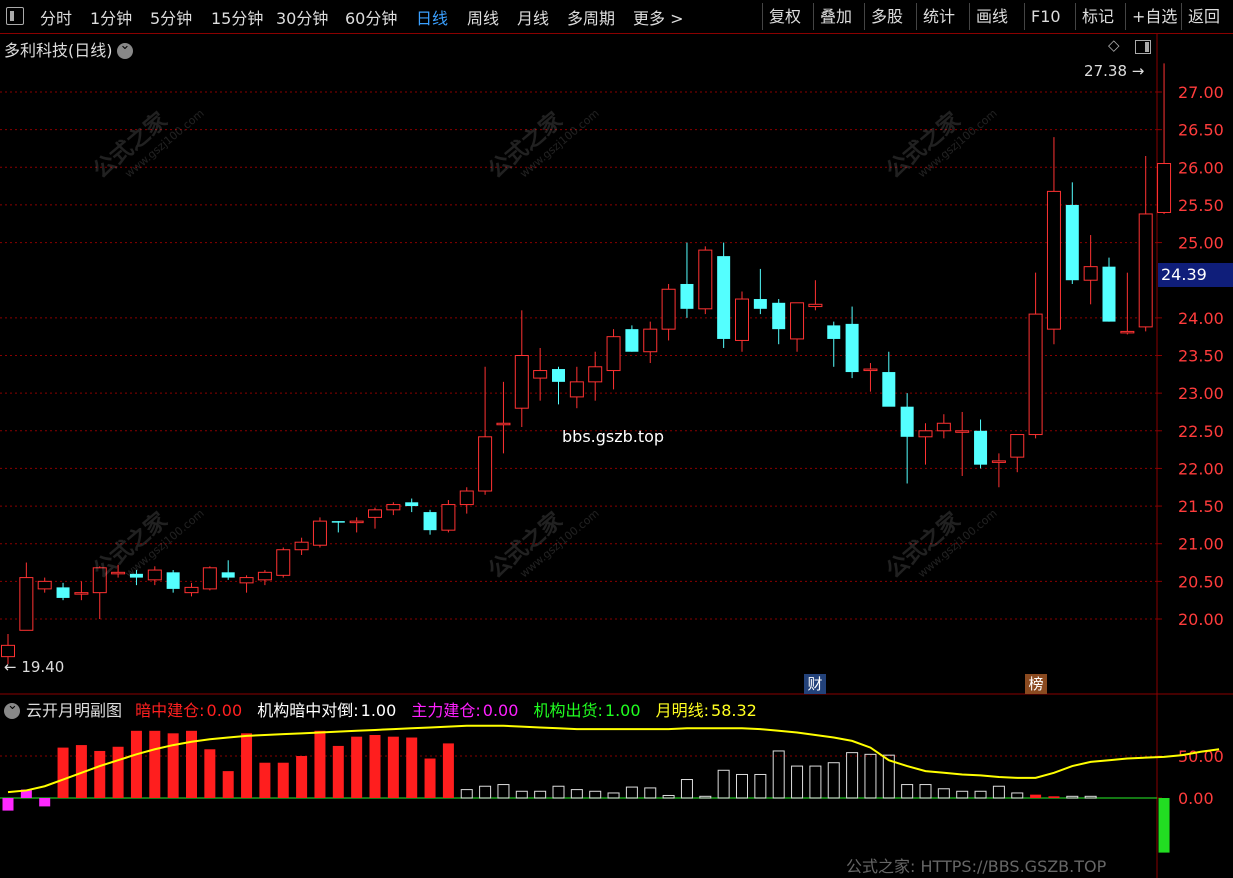 The image size is (1233, 878). I want to click on indicator-value: 0.00, so click(500, 710).